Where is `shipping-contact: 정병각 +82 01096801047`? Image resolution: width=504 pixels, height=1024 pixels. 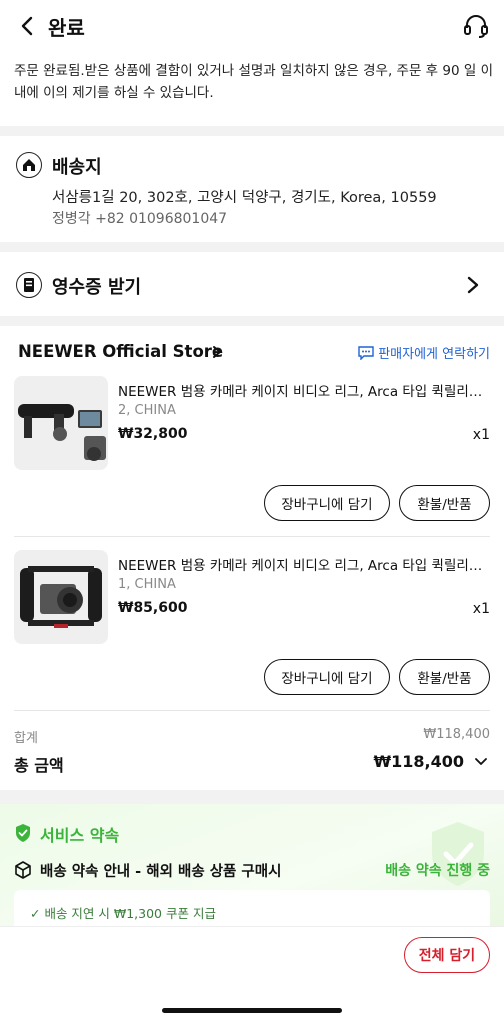
shipping-contact: 정병각 +82 01096801047 is located at coordinates (140, 219).